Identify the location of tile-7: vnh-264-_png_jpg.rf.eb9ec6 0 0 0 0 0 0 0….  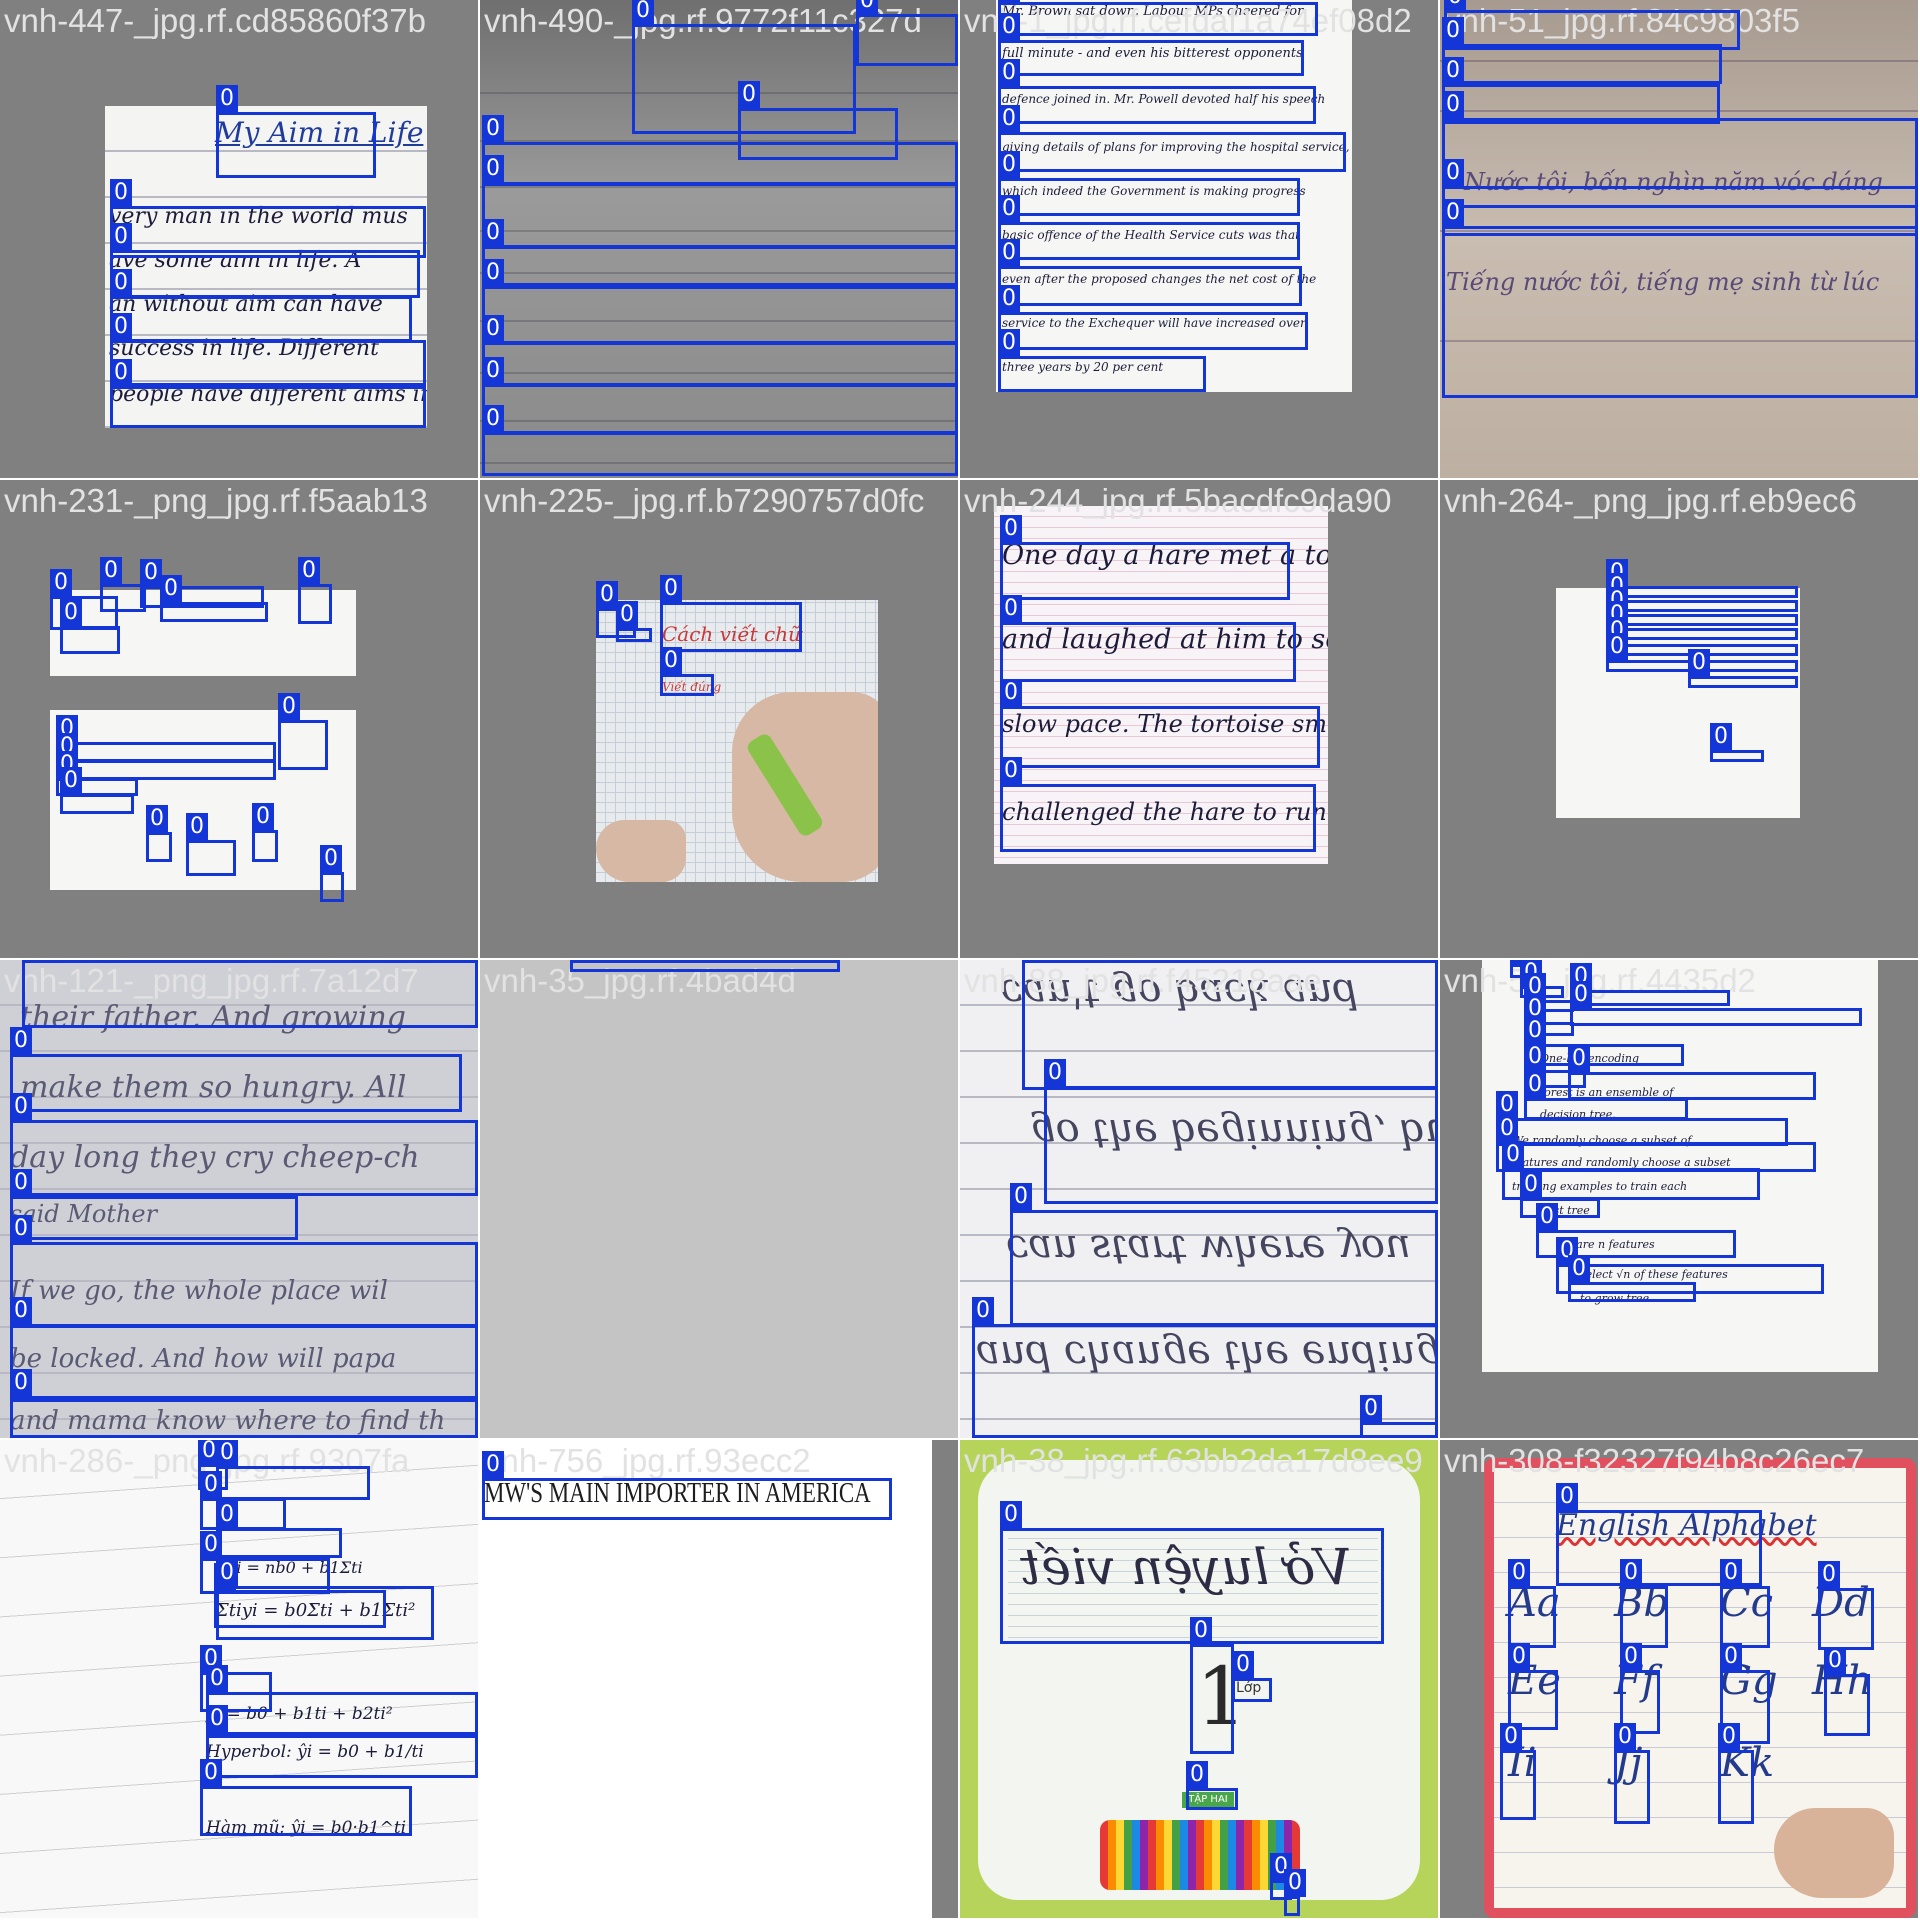
(1679, 719).